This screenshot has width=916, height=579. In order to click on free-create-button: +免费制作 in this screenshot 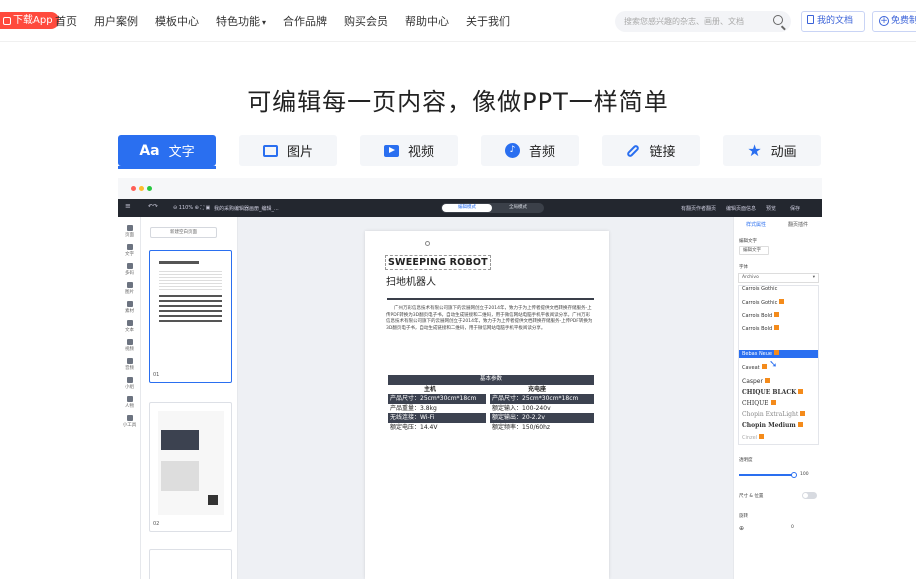, I will do `click(894, 21)`.